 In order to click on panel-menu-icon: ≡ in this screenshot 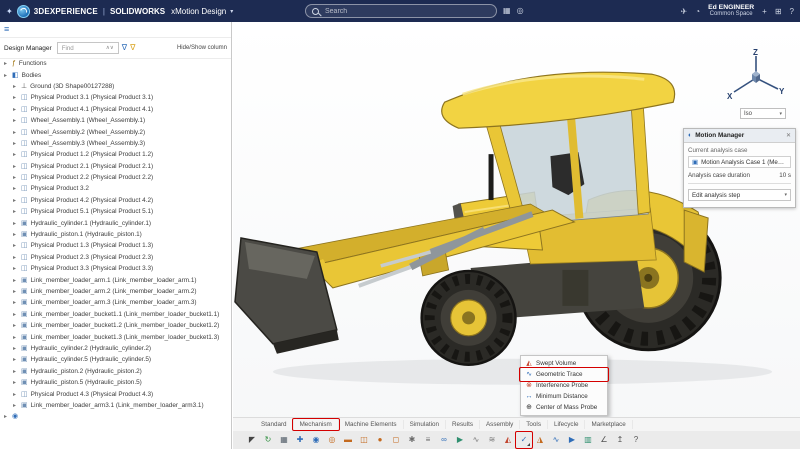, I will do `click(6, 29)`.